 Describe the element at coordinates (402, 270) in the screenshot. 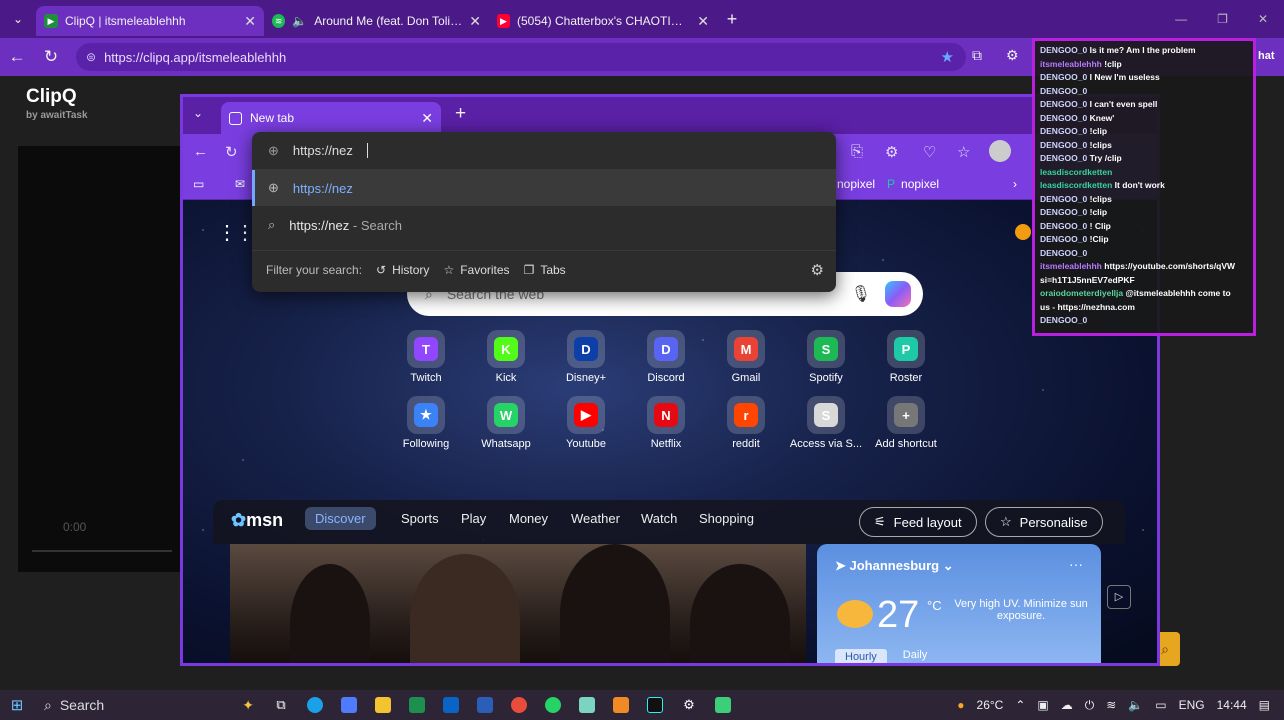

I see `filter-history: ↺ History` at that location.